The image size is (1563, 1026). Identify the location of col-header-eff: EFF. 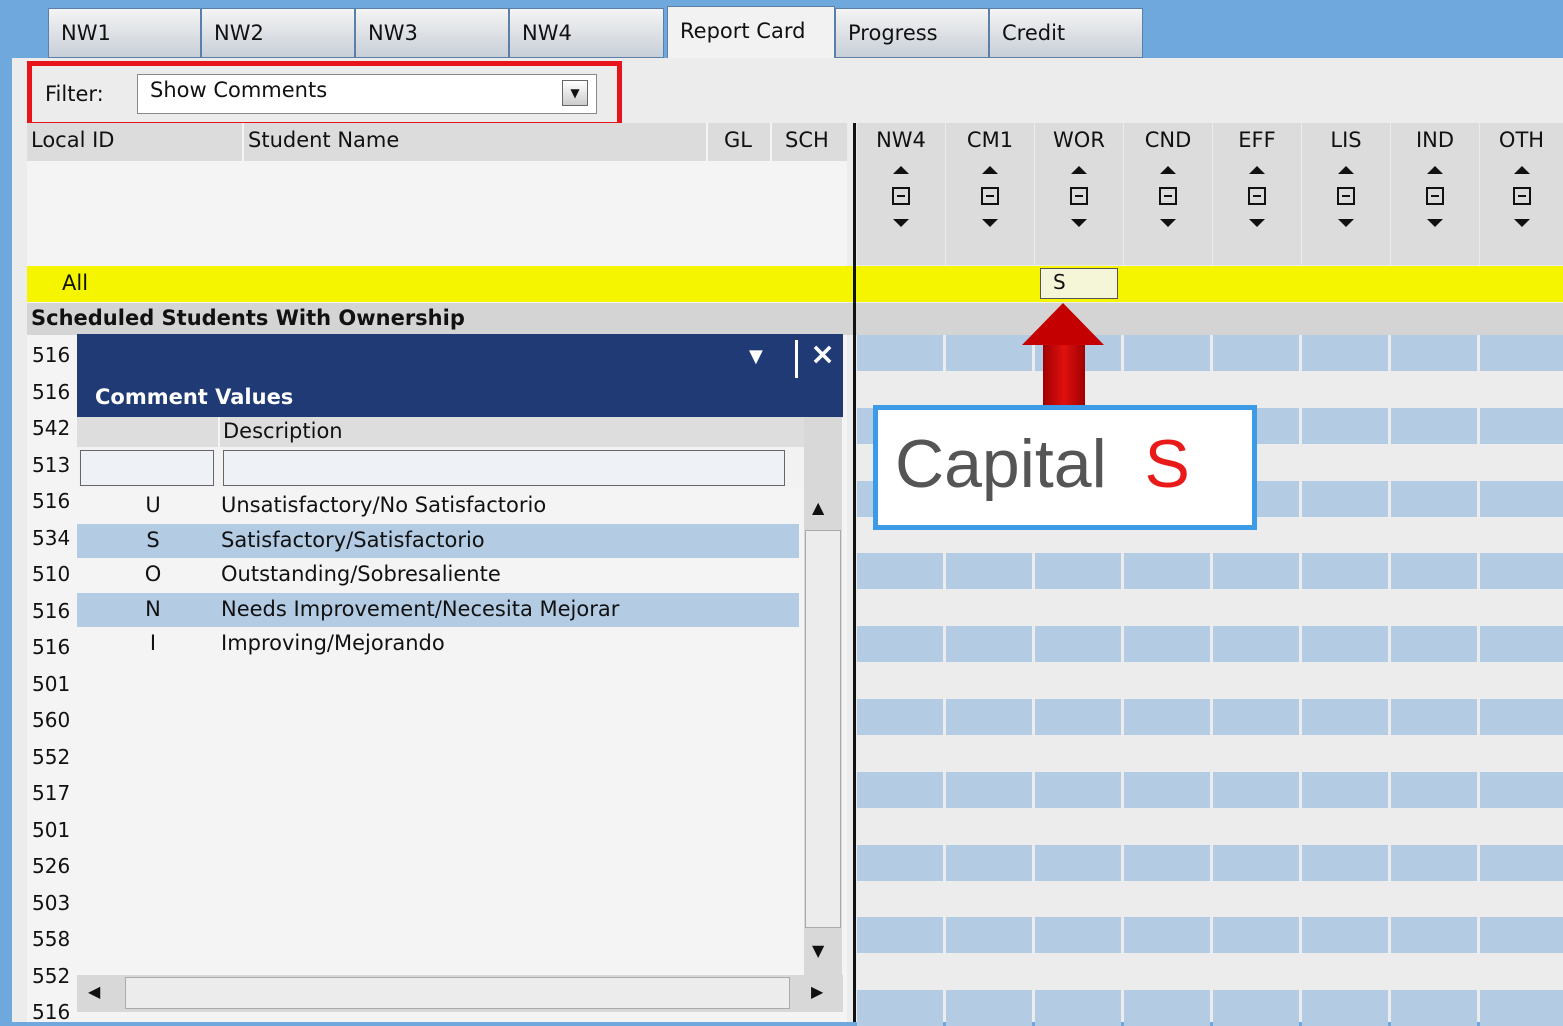
(1257, 194).